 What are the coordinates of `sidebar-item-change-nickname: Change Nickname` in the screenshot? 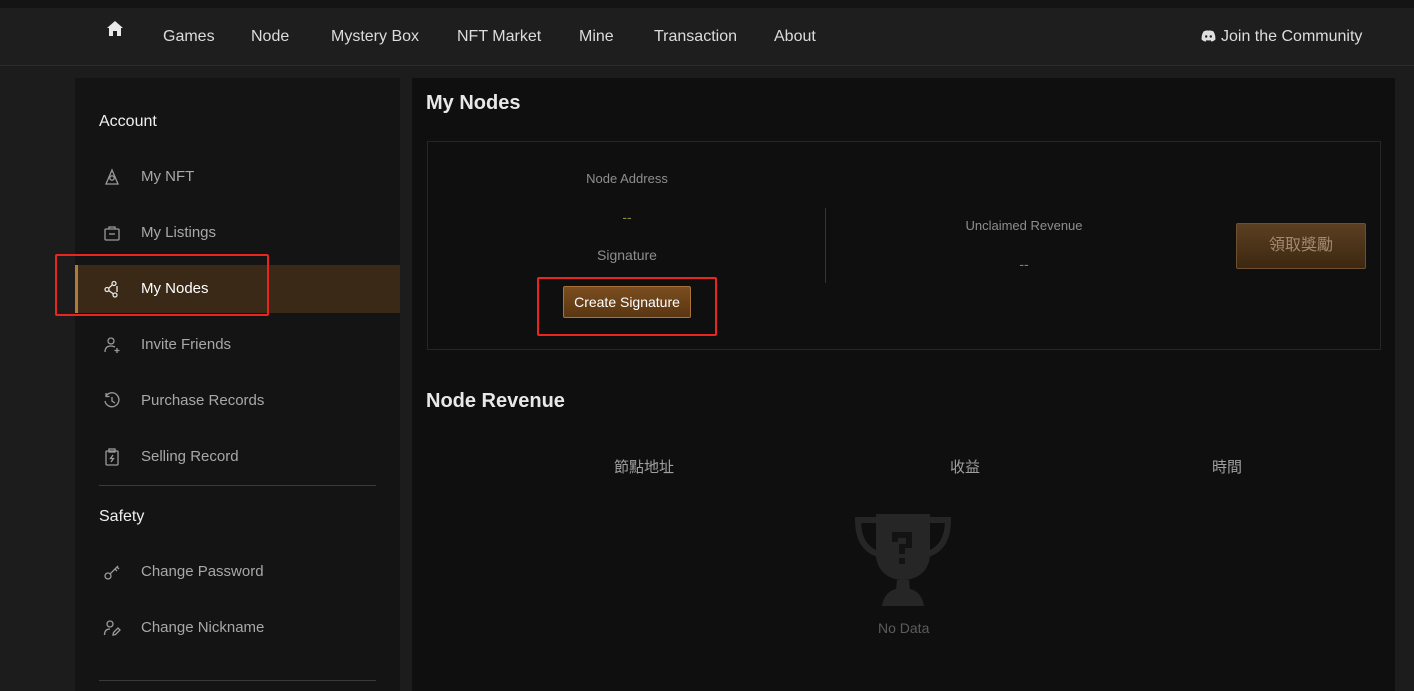 It's located at (237, 628).